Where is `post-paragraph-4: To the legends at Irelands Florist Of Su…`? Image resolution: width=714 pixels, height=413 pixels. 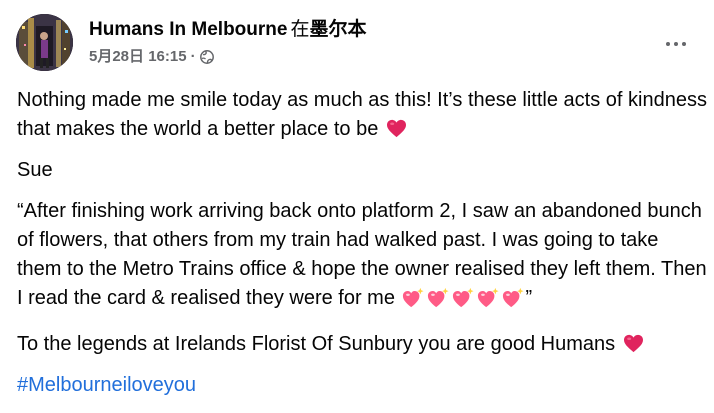
post-paragraph-4: To the legends at Irelands Florist Of Su… is located at coordinates (362, 344).